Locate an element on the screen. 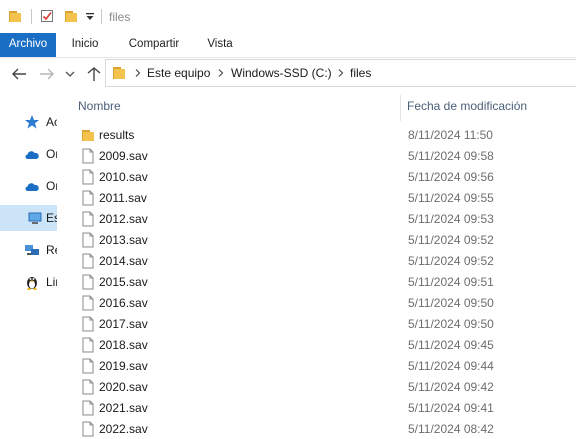 This screenshot has height=439, width=576. sidebar-item-label: Este equipo is located at coordinates (51, 218).